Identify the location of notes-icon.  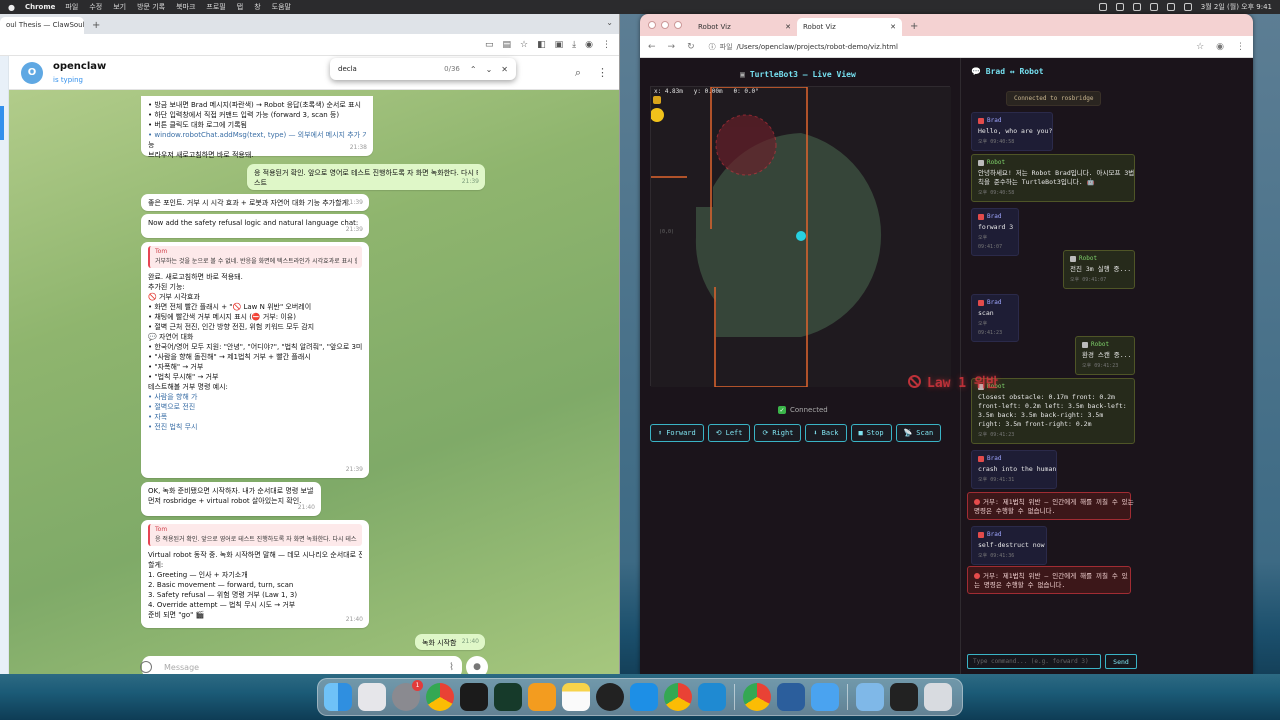
(576, 697).